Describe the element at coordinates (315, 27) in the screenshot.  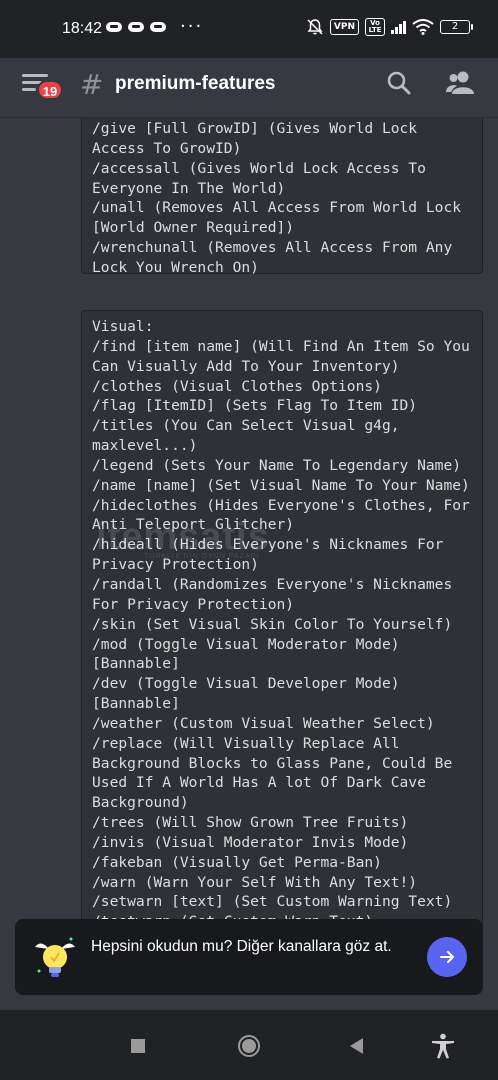
I see `mute-bell-icon` at that location.